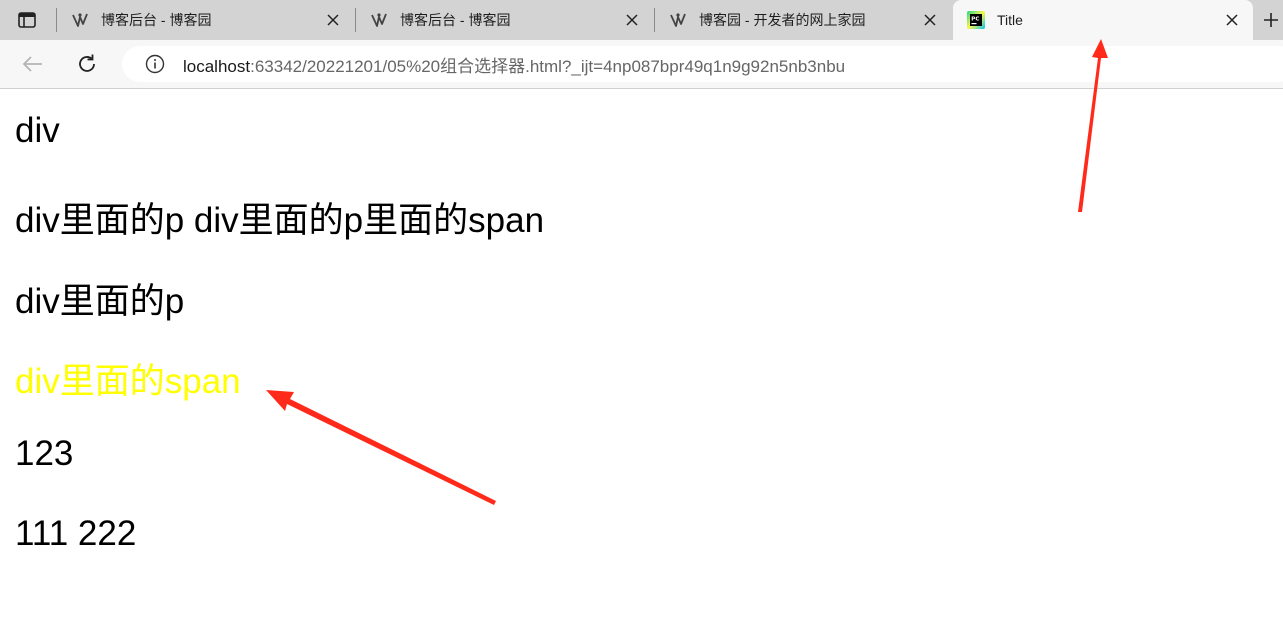 The height and width of the screenshot is (638, 1283). Describe the element at coordinates (100, 301) in the screenshot. I see `text-line-div-p: div里面的p` at that location.